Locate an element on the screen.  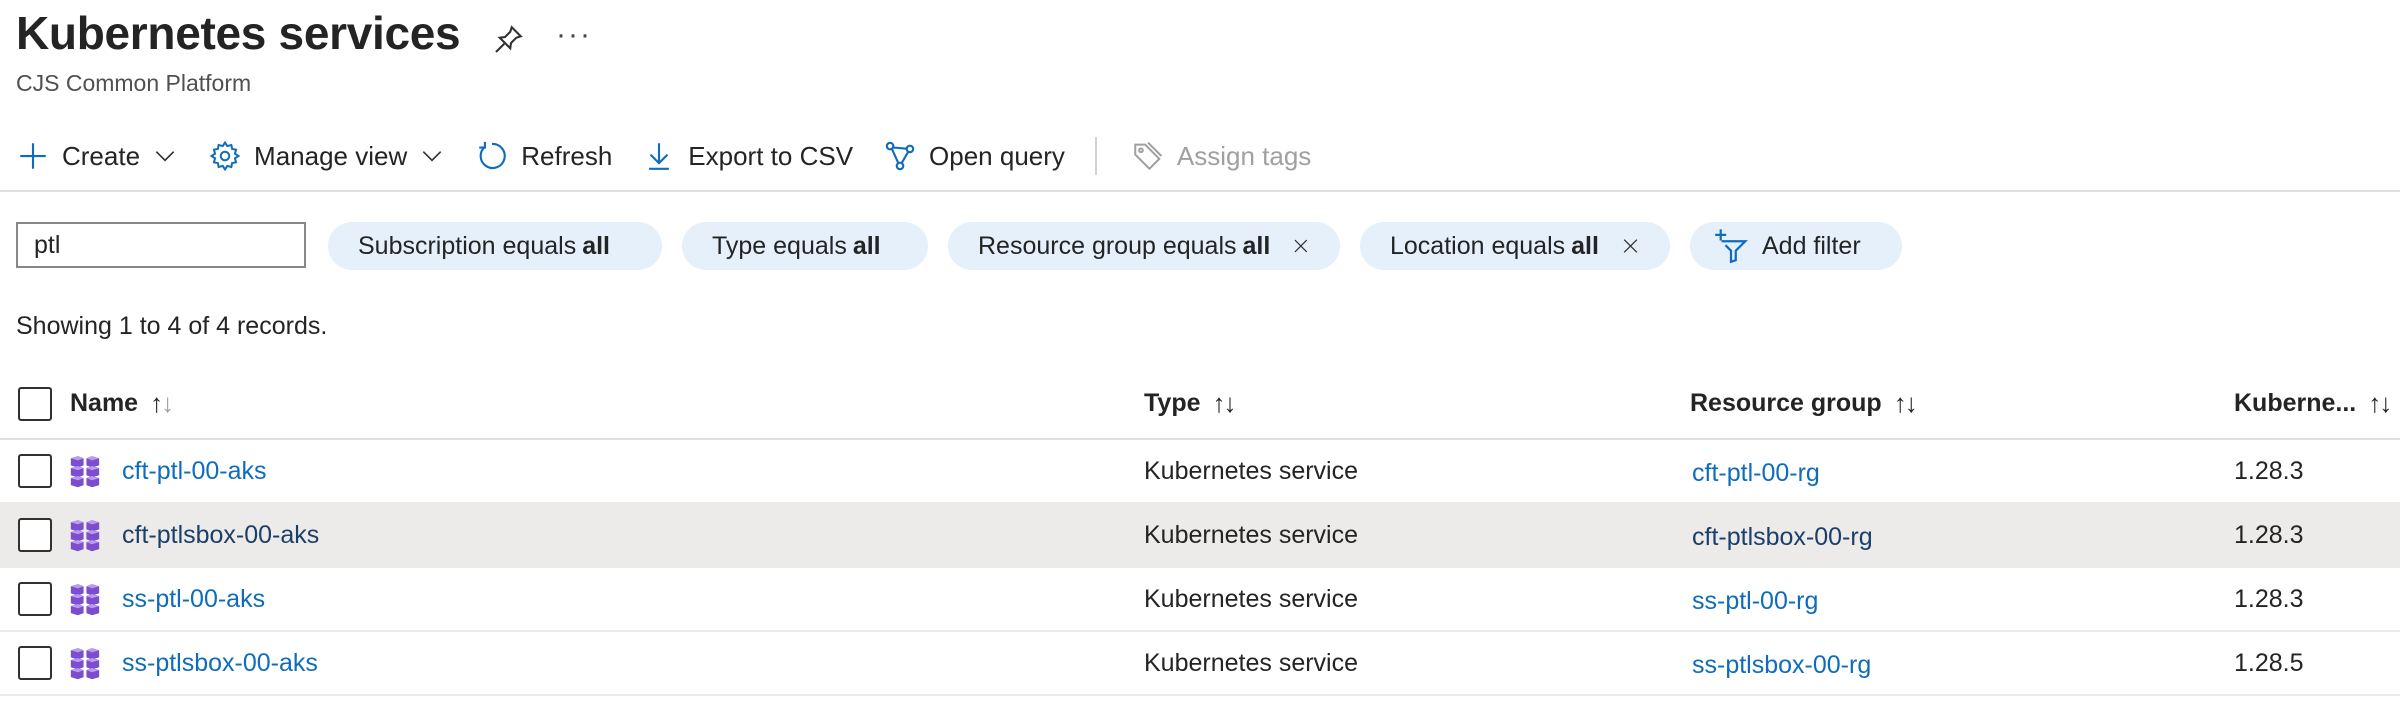
subscription-filter-value: all is located at coordinates (596, 245).